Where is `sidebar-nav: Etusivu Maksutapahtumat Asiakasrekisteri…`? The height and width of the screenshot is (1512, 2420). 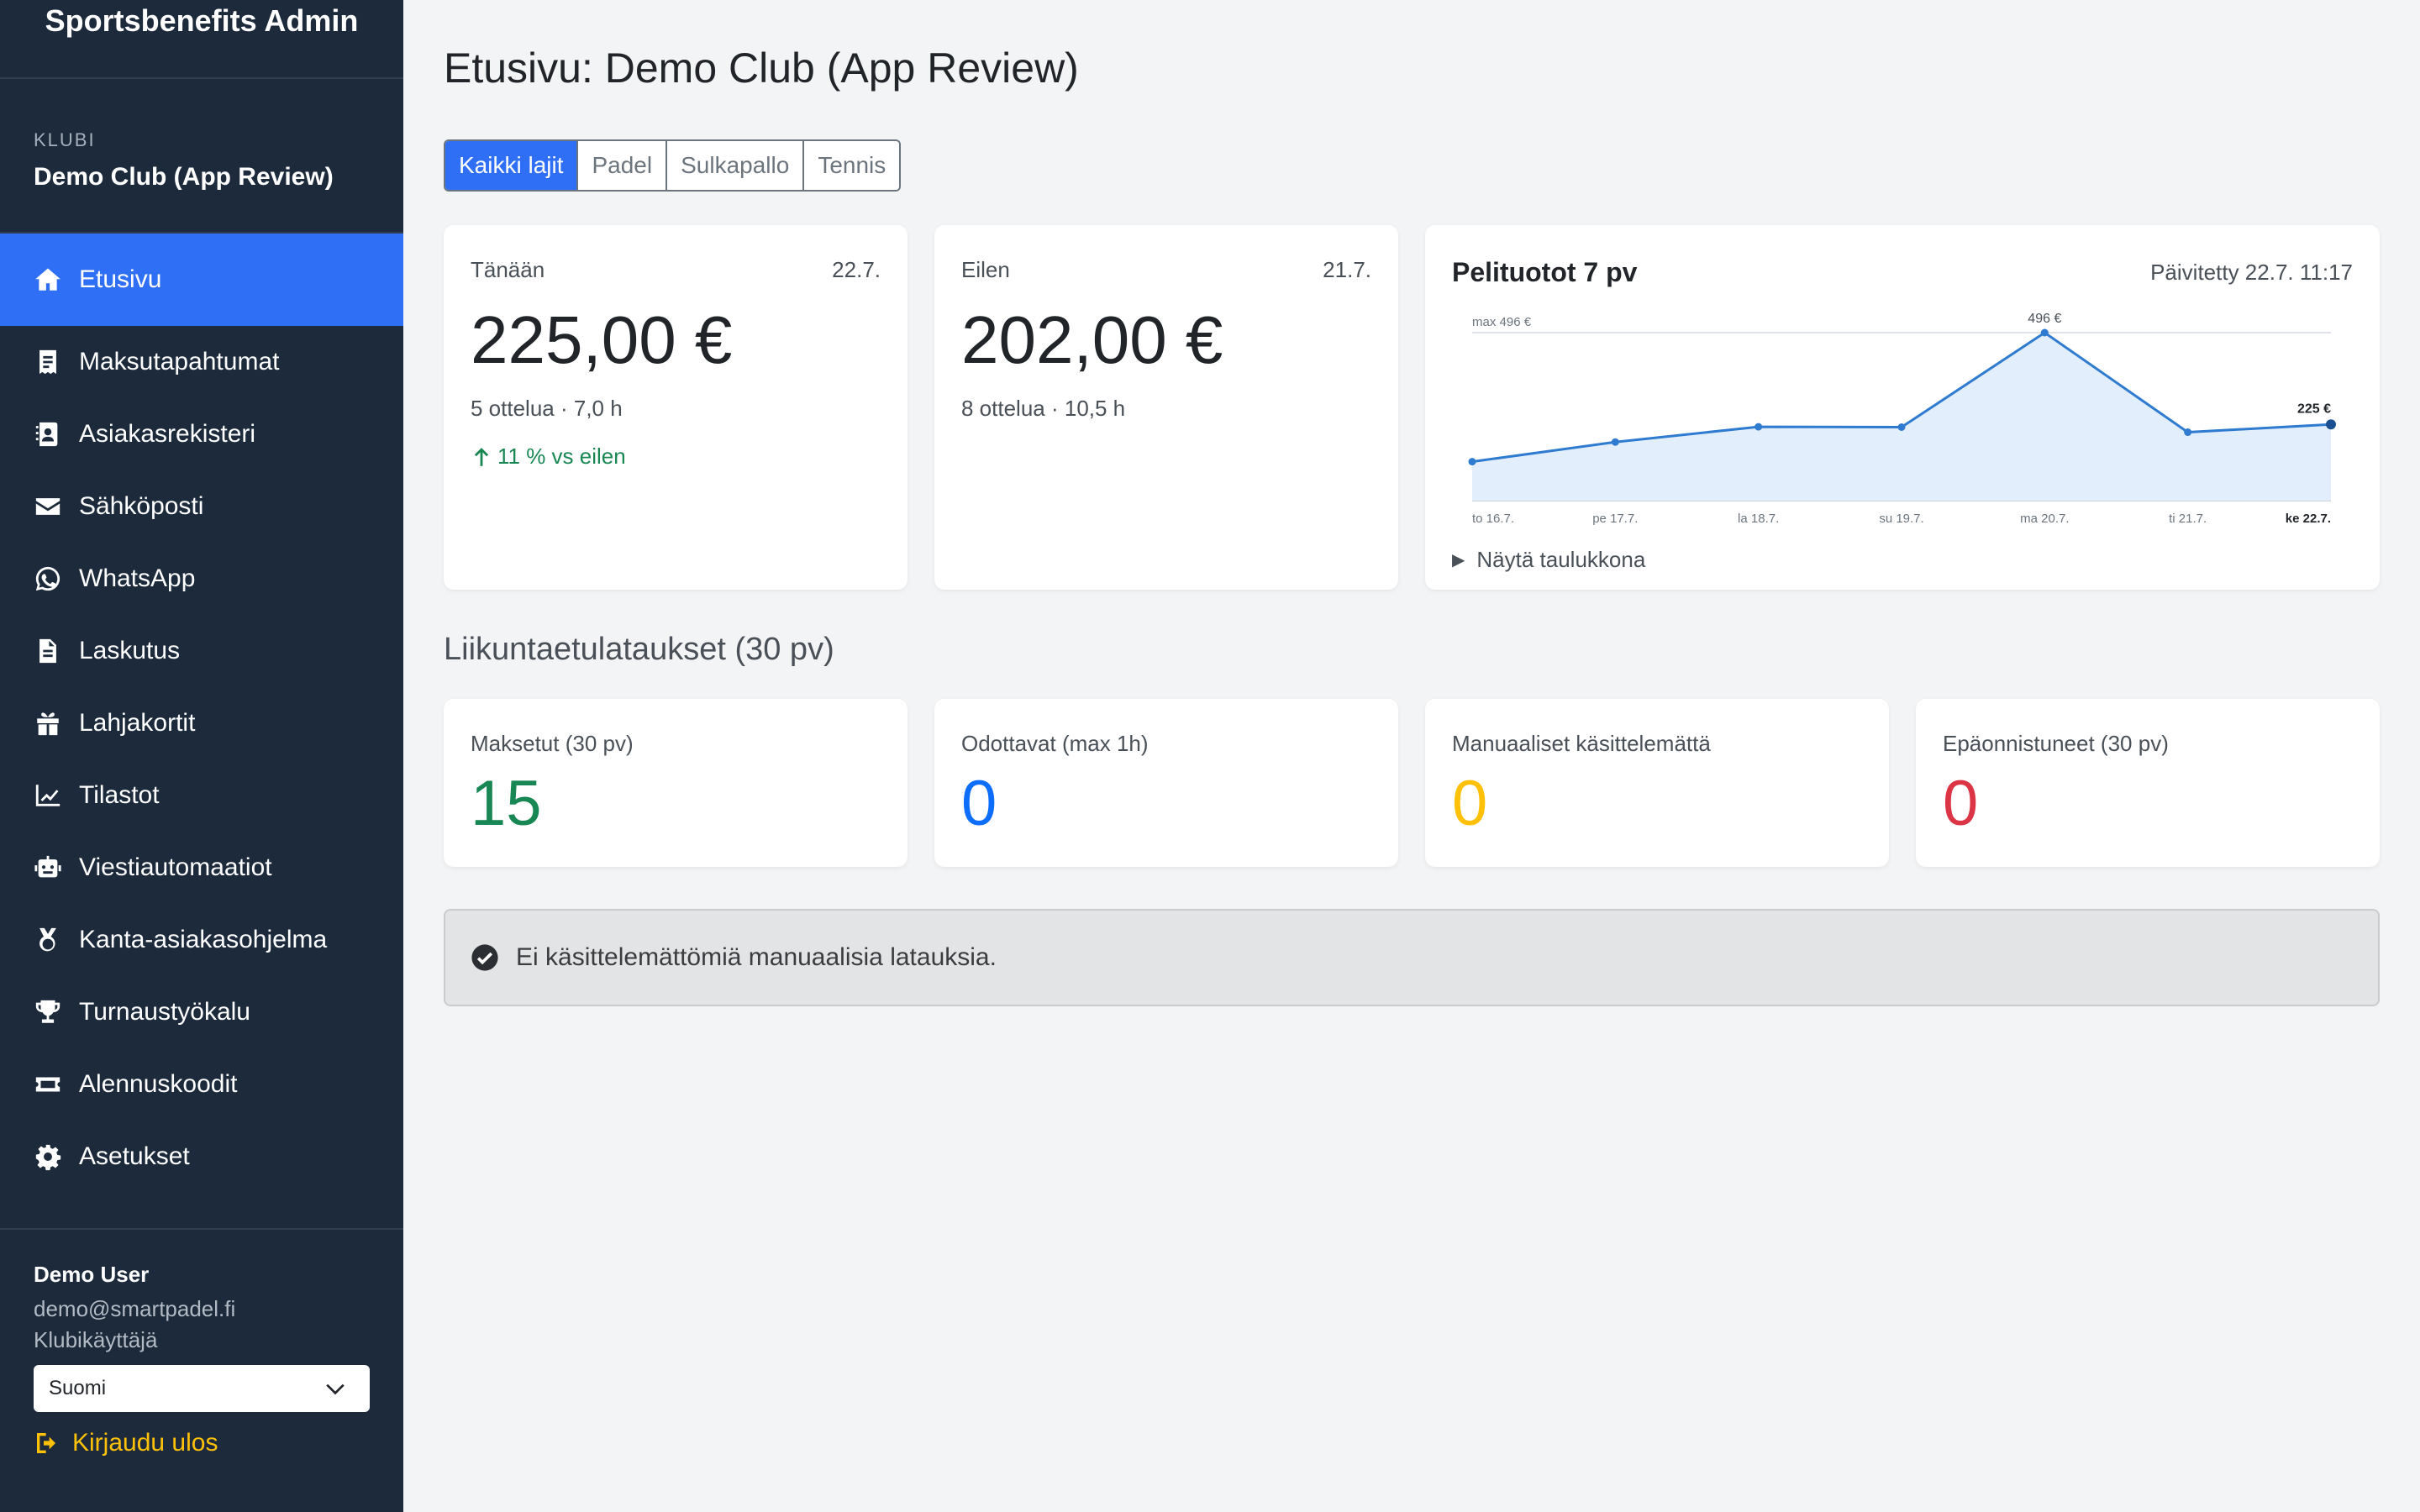
sidebar-nav: Etusivu Maksutapahtumat Asiakasrekisteri… is located at coordinates (202, 713).